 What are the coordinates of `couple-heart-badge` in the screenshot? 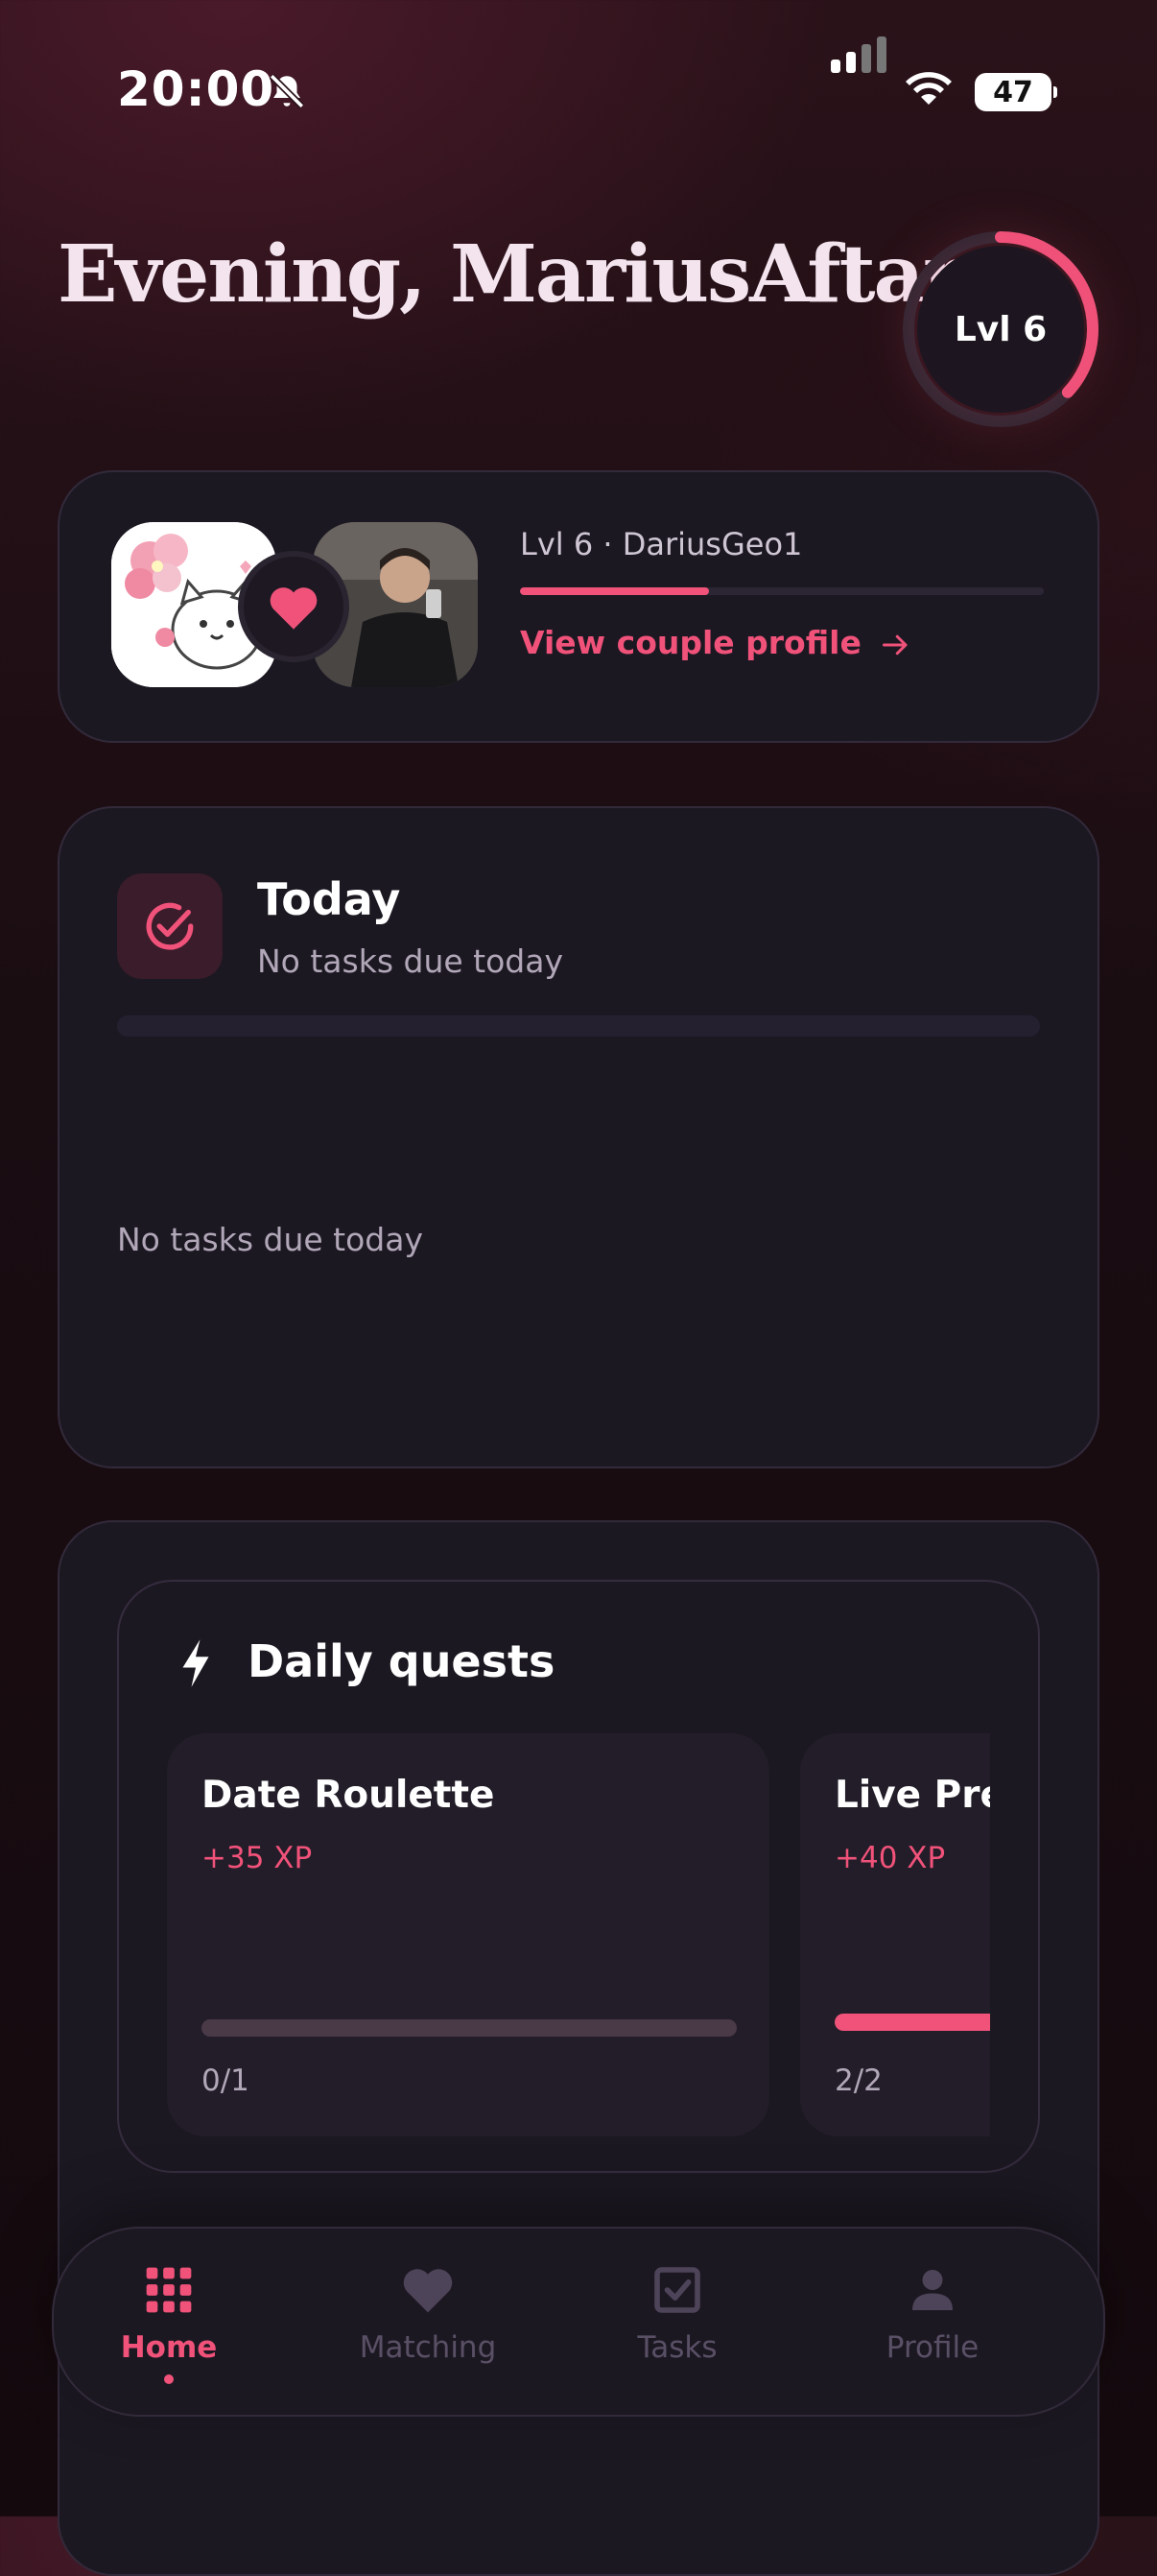 It's located at (293, 606).